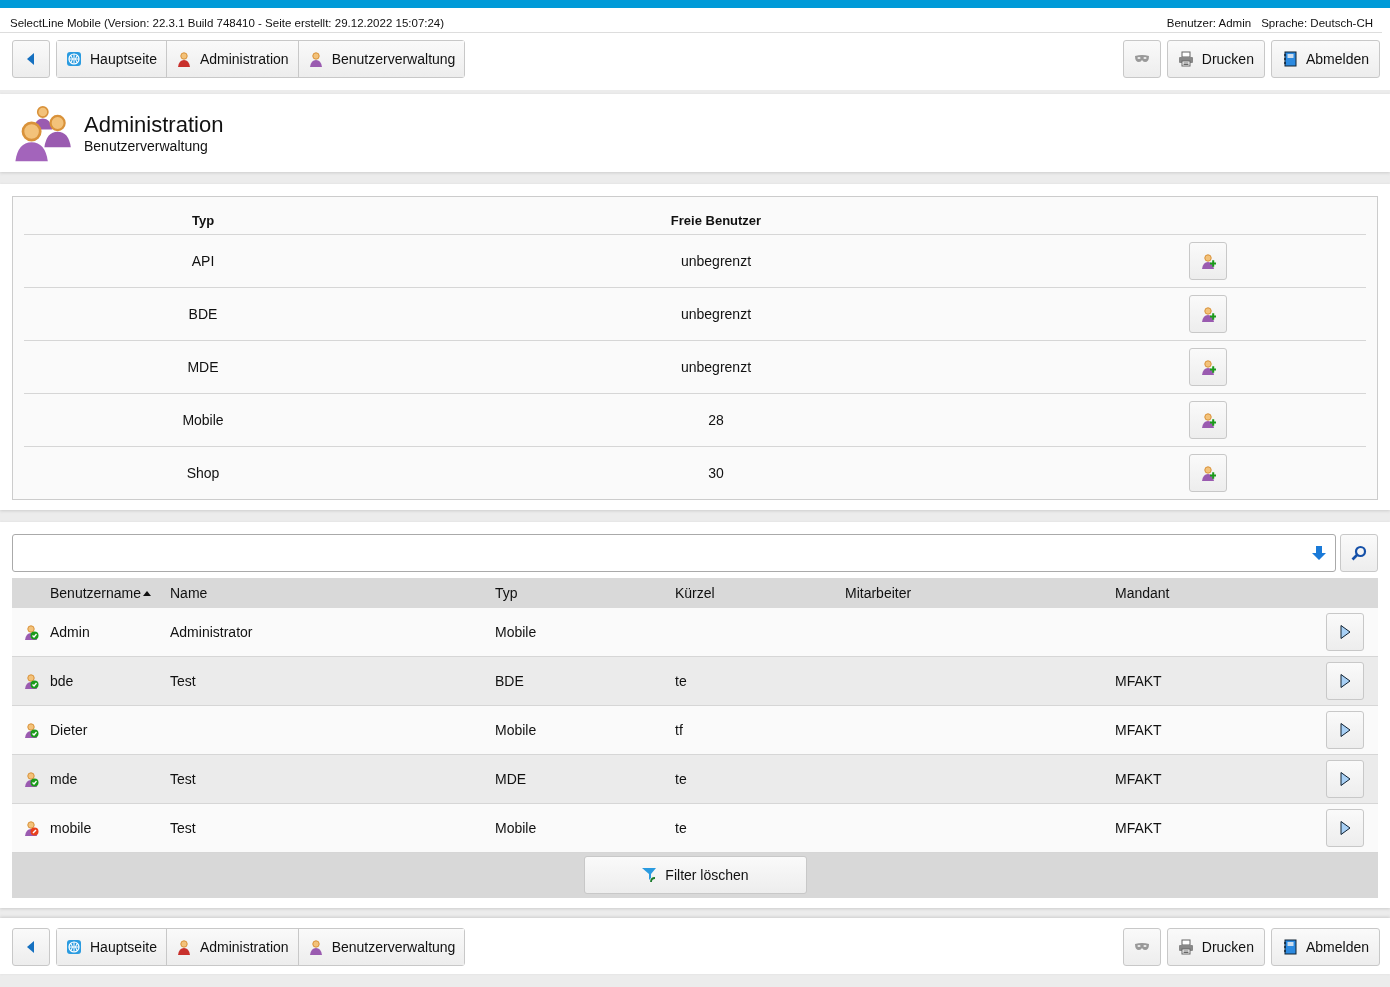  I want to click on table-cell-text: mde, so click(64, 779).